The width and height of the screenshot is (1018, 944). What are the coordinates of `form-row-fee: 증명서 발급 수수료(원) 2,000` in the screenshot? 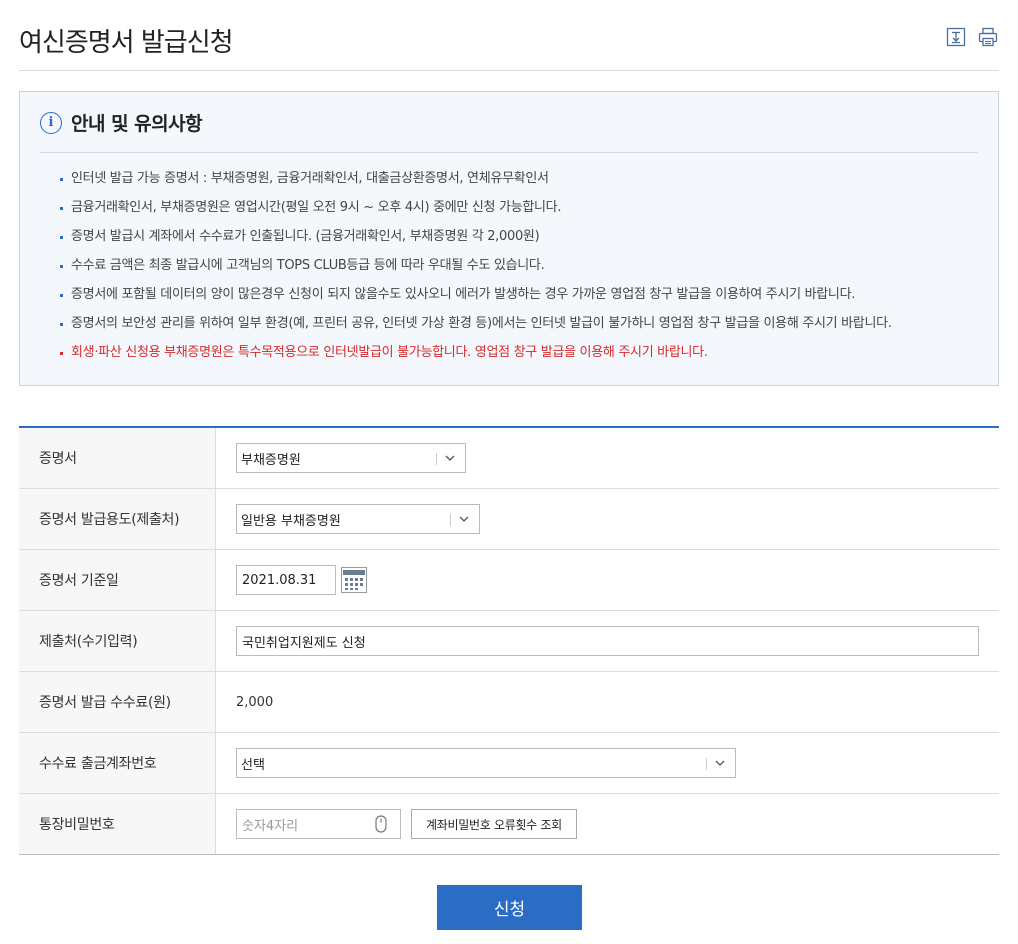 It's located at (509, 702).